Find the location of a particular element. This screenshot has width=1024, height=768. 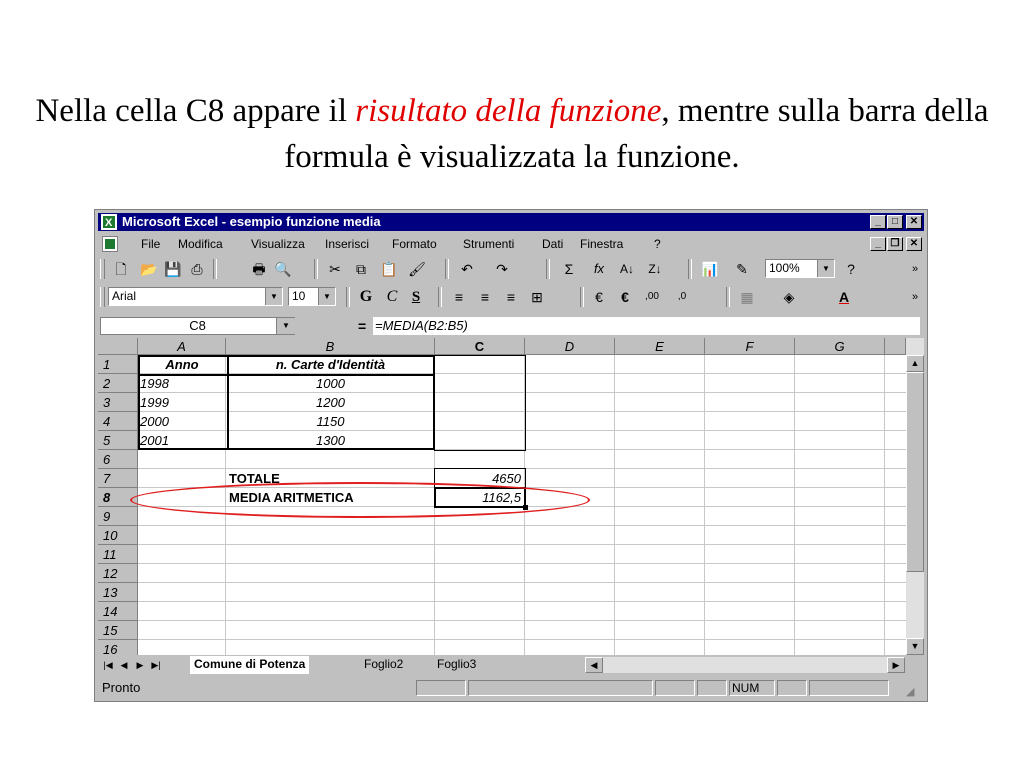

sheet-tab-foglio3: Foglio3 is located at coordinates (456, 664).